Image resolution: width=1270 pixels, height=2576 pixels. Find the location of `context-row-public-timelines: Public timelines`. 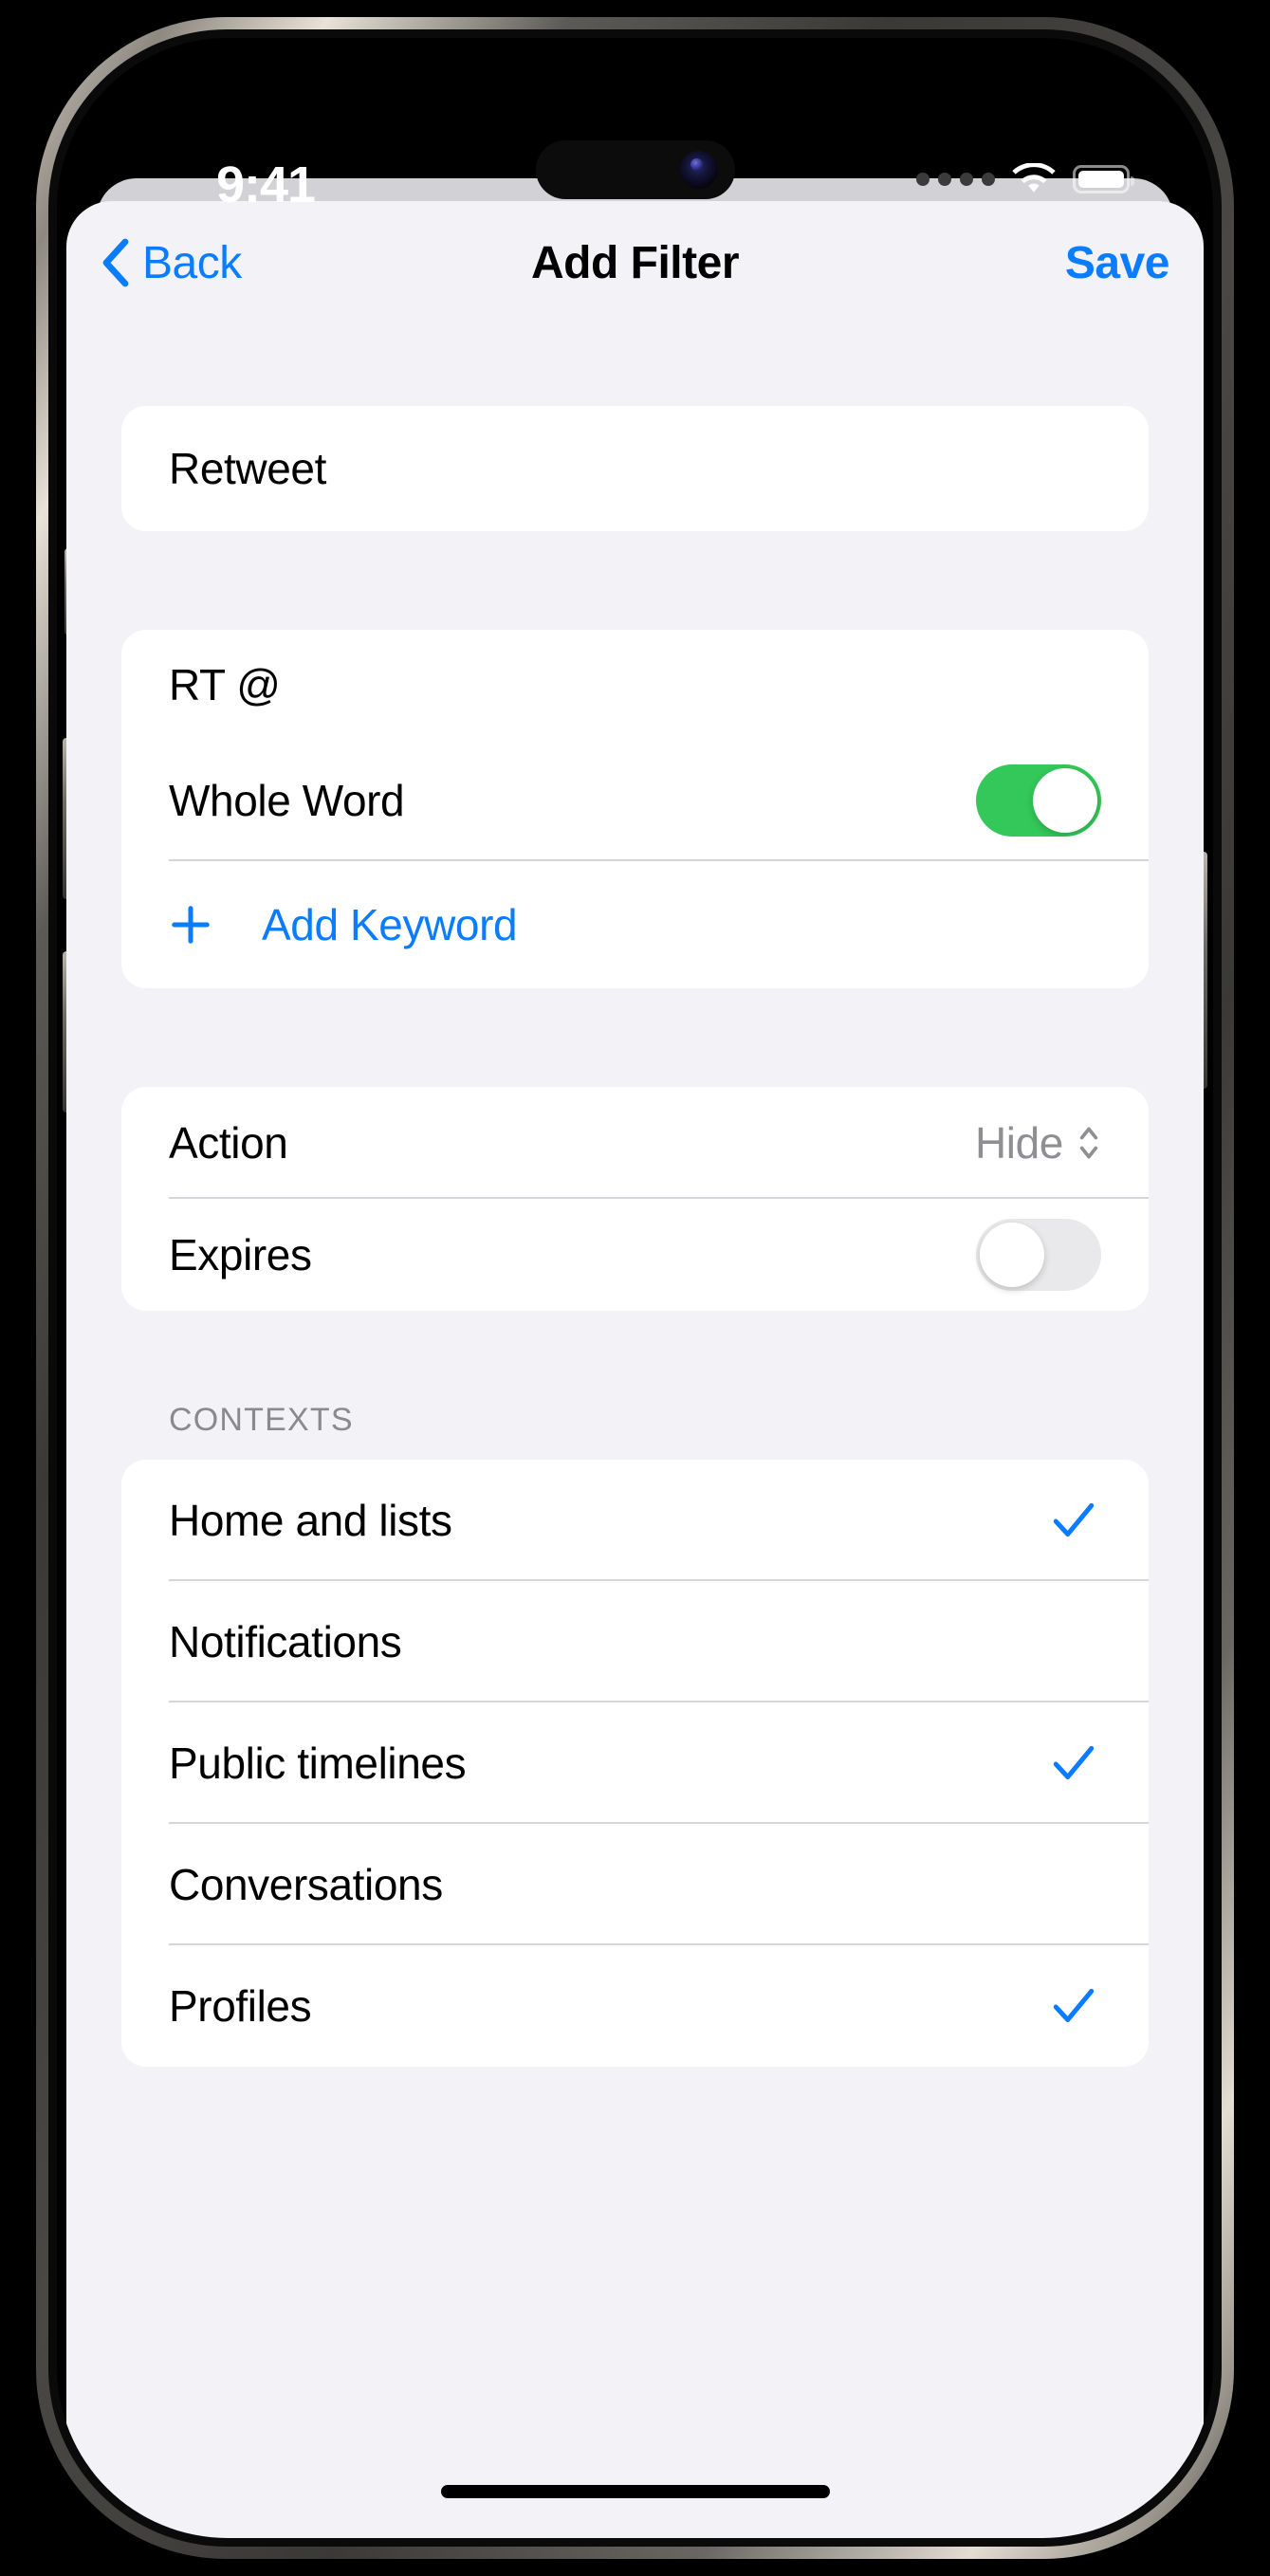

context-row-public-timelines: Public timelines is located at coordinates (635, 1763).